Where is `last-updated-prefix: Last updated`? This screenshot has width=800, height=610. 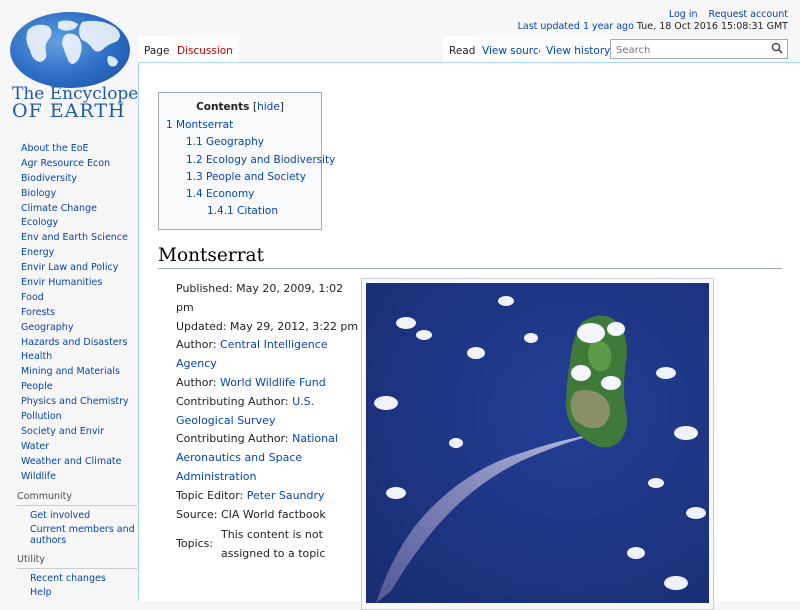 last-updated-prefix: Last updated is located at coordinates (549, 26).